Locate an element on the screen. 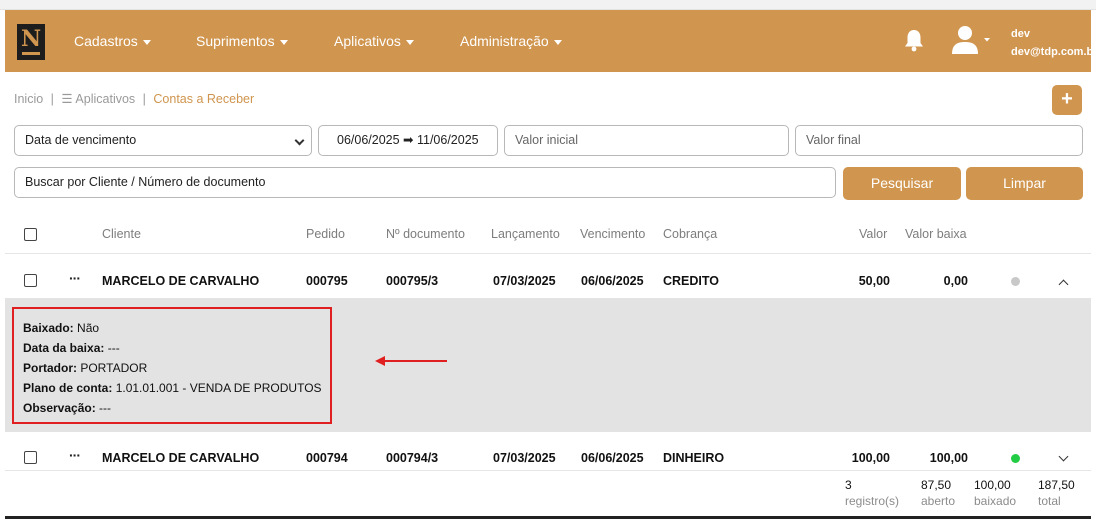  arrow-left-icon is located at coordinates (380, 361).